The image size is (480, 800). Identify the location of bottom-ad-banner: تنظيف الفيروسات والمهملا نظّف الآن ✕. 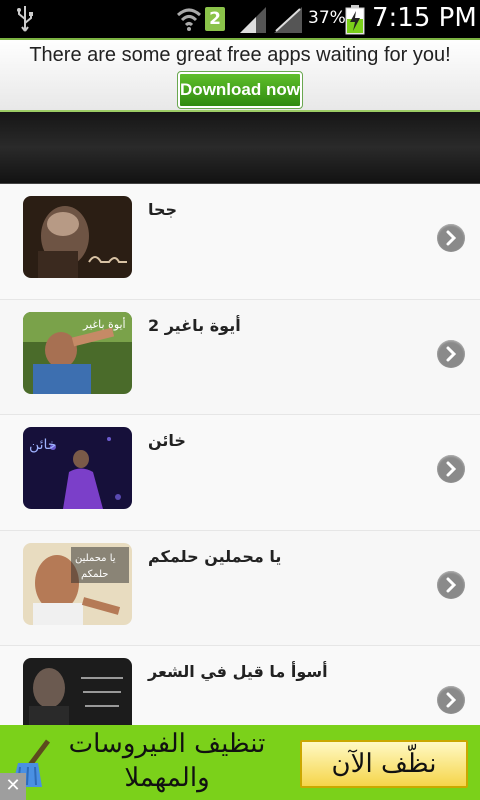
(240, 762).